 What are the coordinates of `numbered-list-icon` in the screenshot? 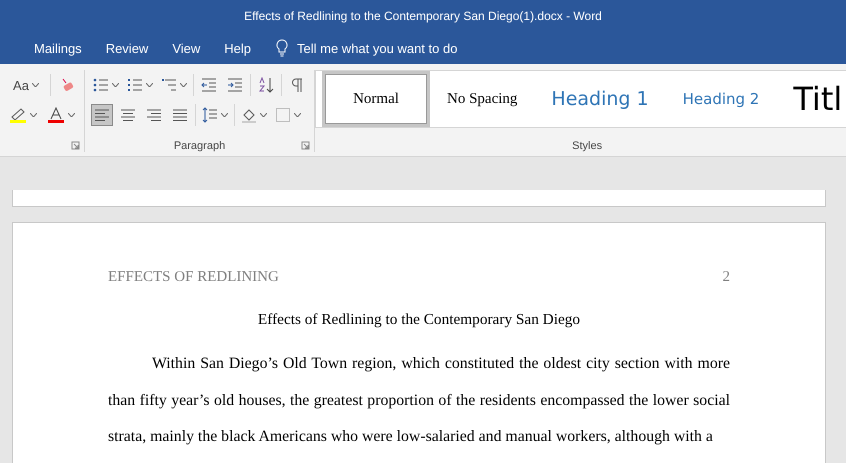 It's located at (135, 85).